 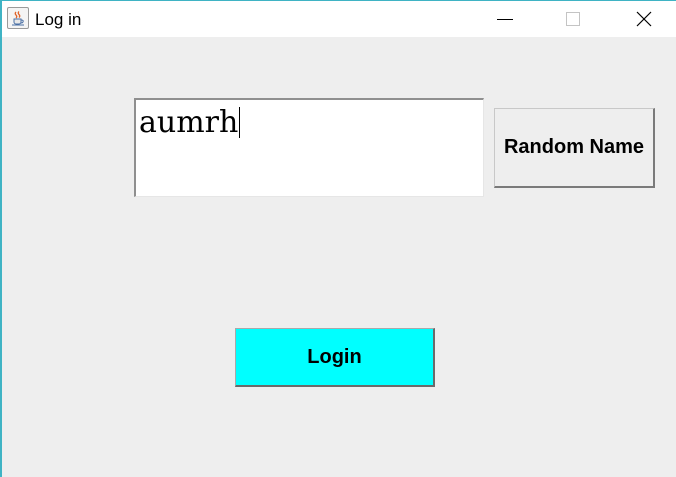 I want to click on name-text: aumrh, so click(x=189, y=122).